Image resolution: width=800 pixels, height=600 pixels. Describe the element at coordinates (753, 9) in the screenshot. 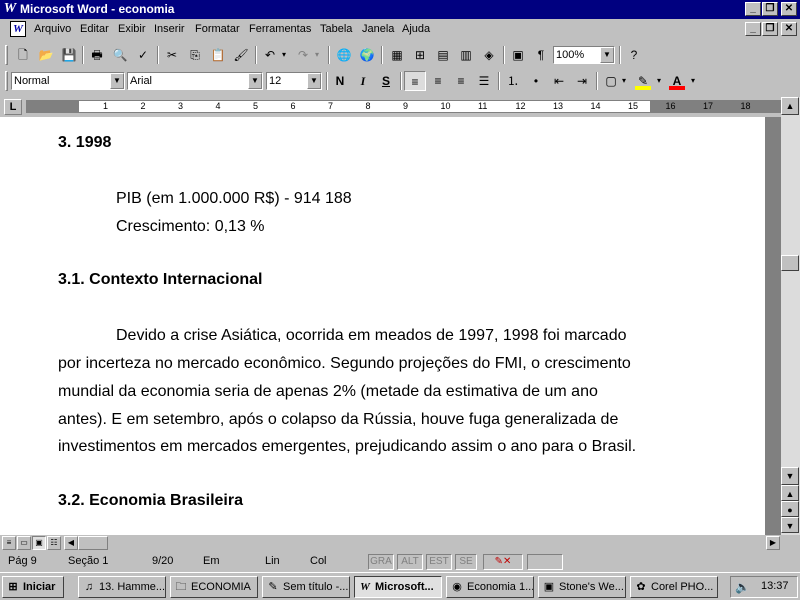

I see `minimize-button: _` at that location.